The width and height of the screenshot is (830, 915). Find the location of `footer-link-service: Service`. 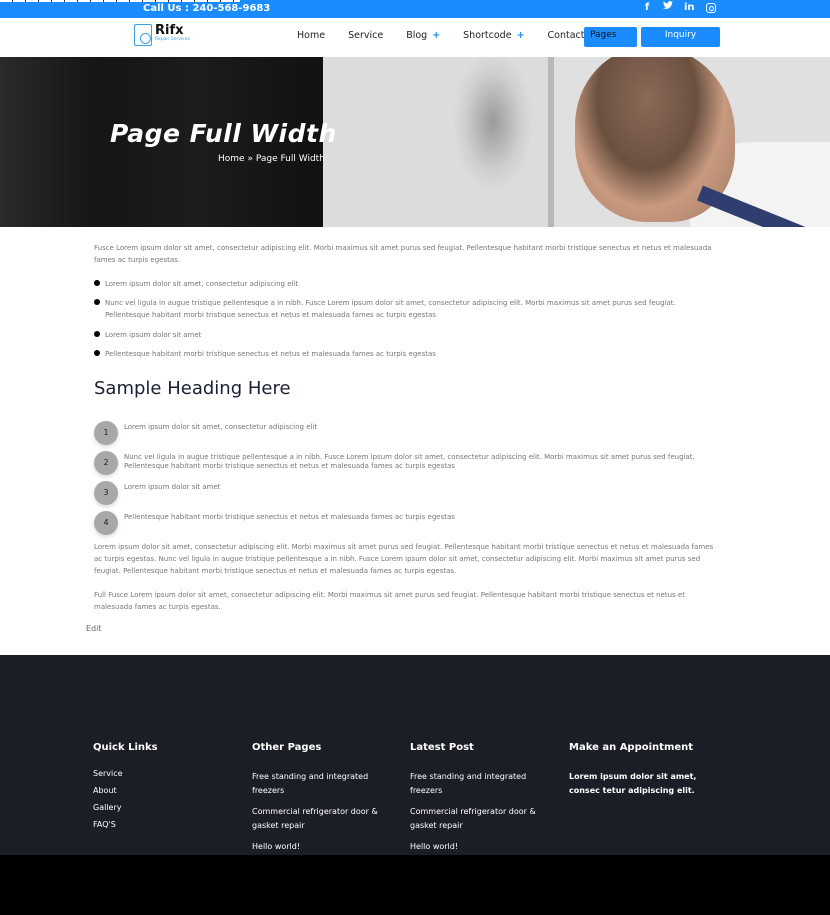

footer-link-service: Service is located at coordinates (168, 773).